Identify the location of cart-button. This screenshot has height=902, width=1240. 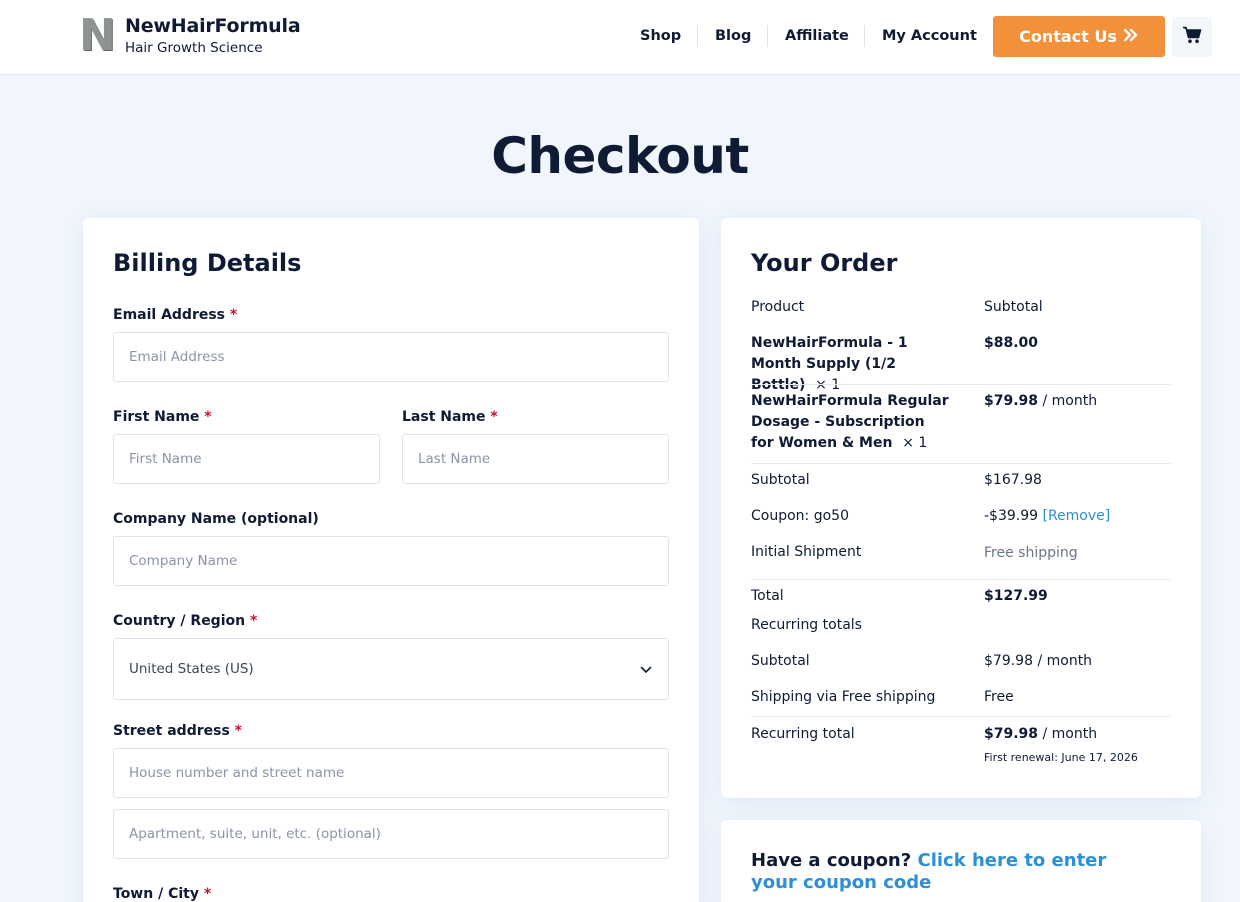
(1192, 37).